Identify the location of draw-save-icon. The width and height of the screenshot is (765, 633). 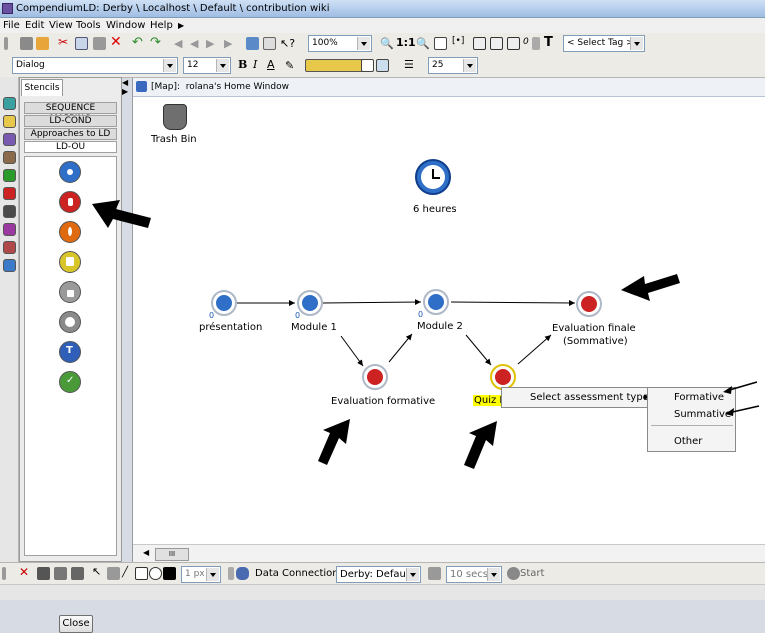
(60, 573).